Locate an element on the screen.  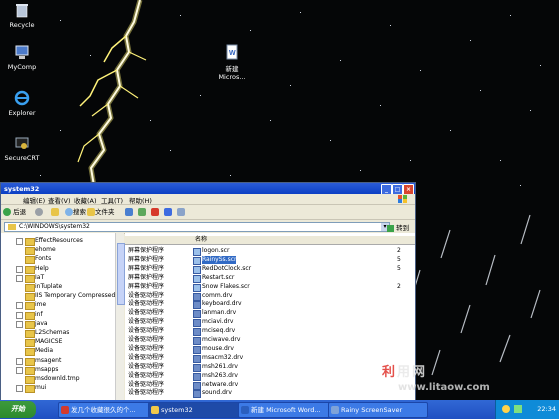
menu-view: 查看(V) is located at coordinates (59, 200).